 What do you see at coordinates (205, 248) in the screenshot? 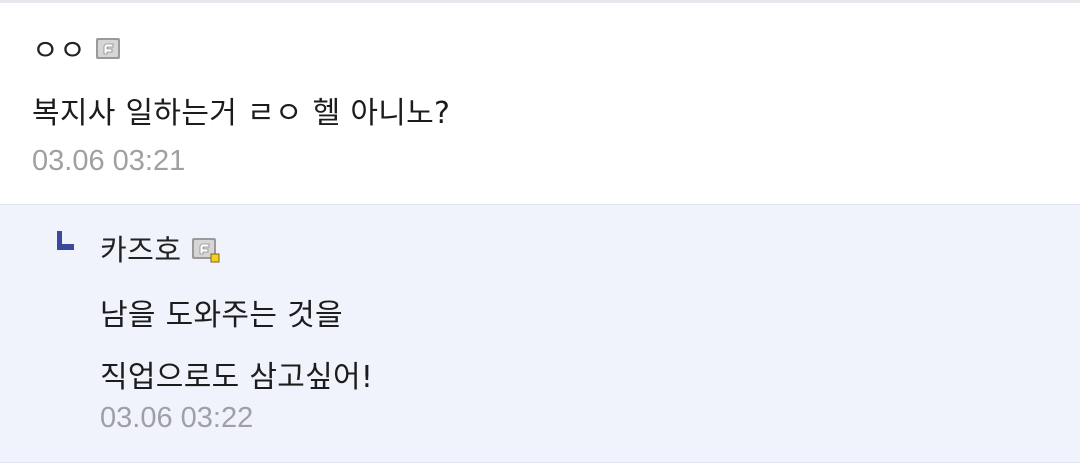
I see `fixed-nick-manager-icon` at bounding box center [205, 248].